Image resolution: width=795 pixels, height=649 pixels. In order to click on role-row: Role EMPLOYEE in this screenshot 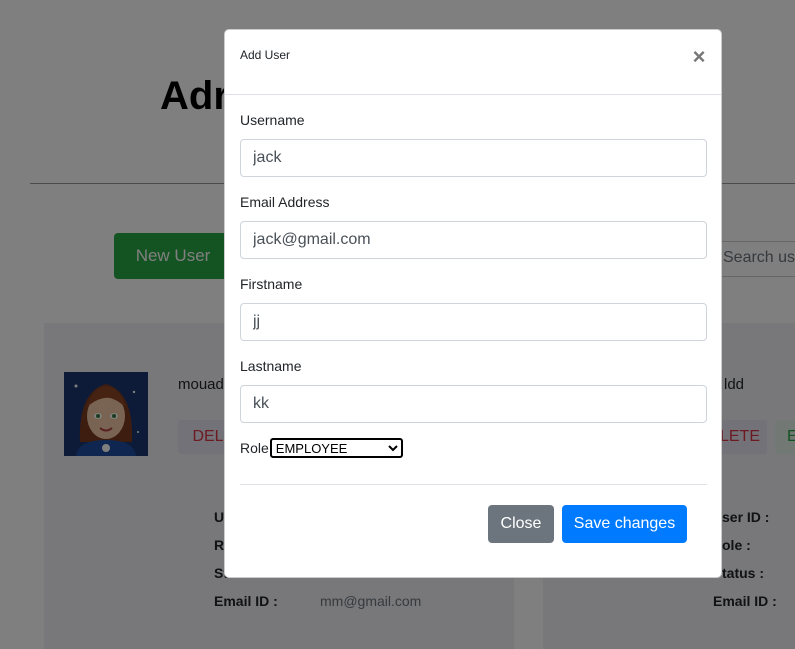, I will do `click(321, 448)`.